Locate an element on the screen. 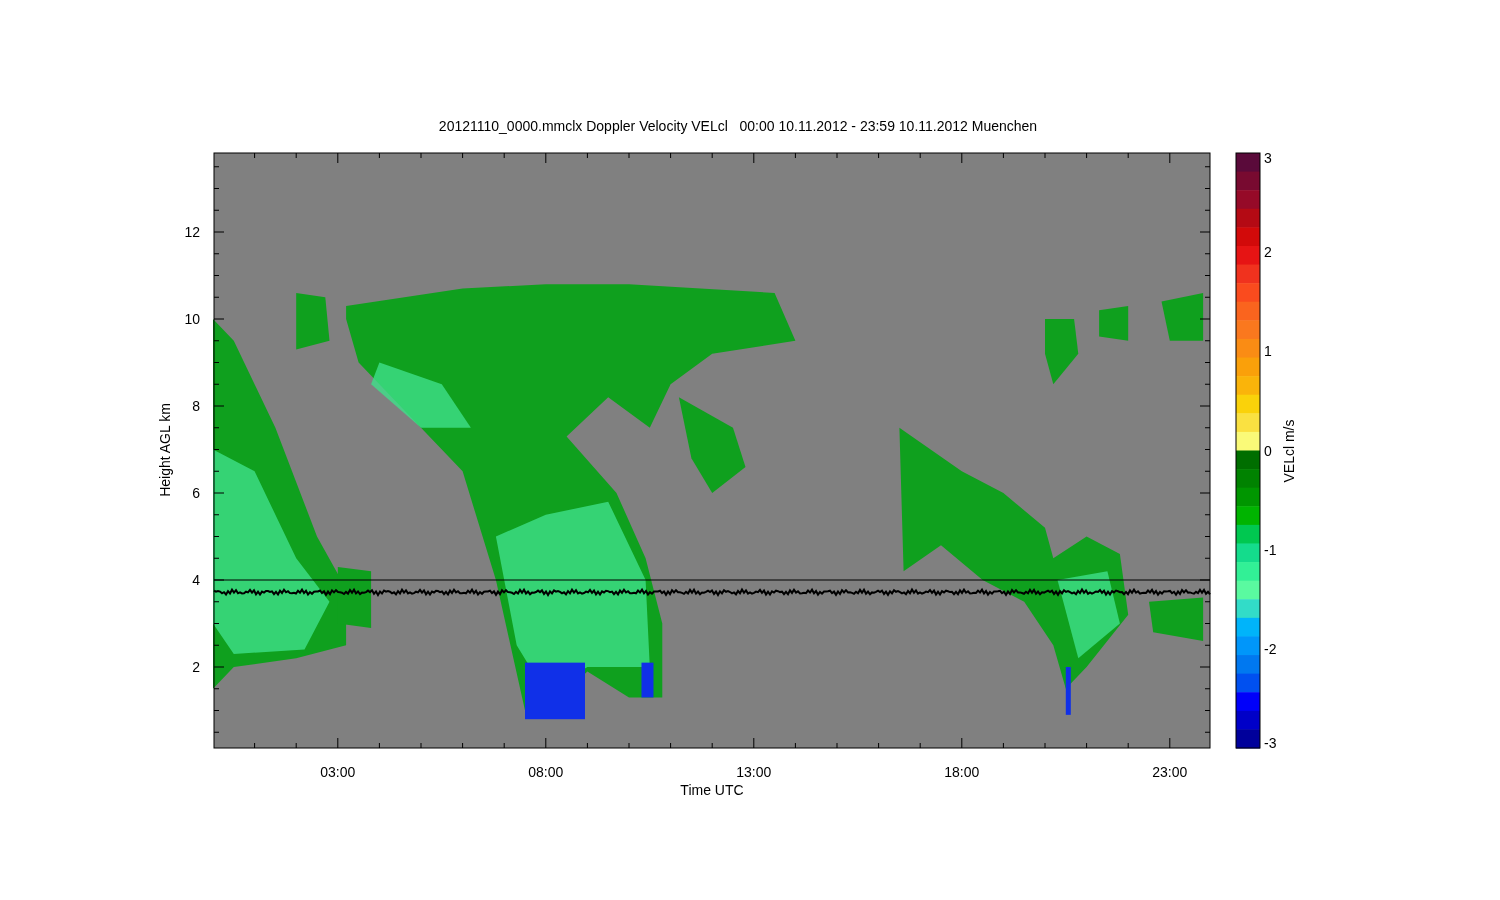 The width and height of the screenshot is (1500, 900). colorbar-tick-label: 0 is located at coordinates (1268, 450).